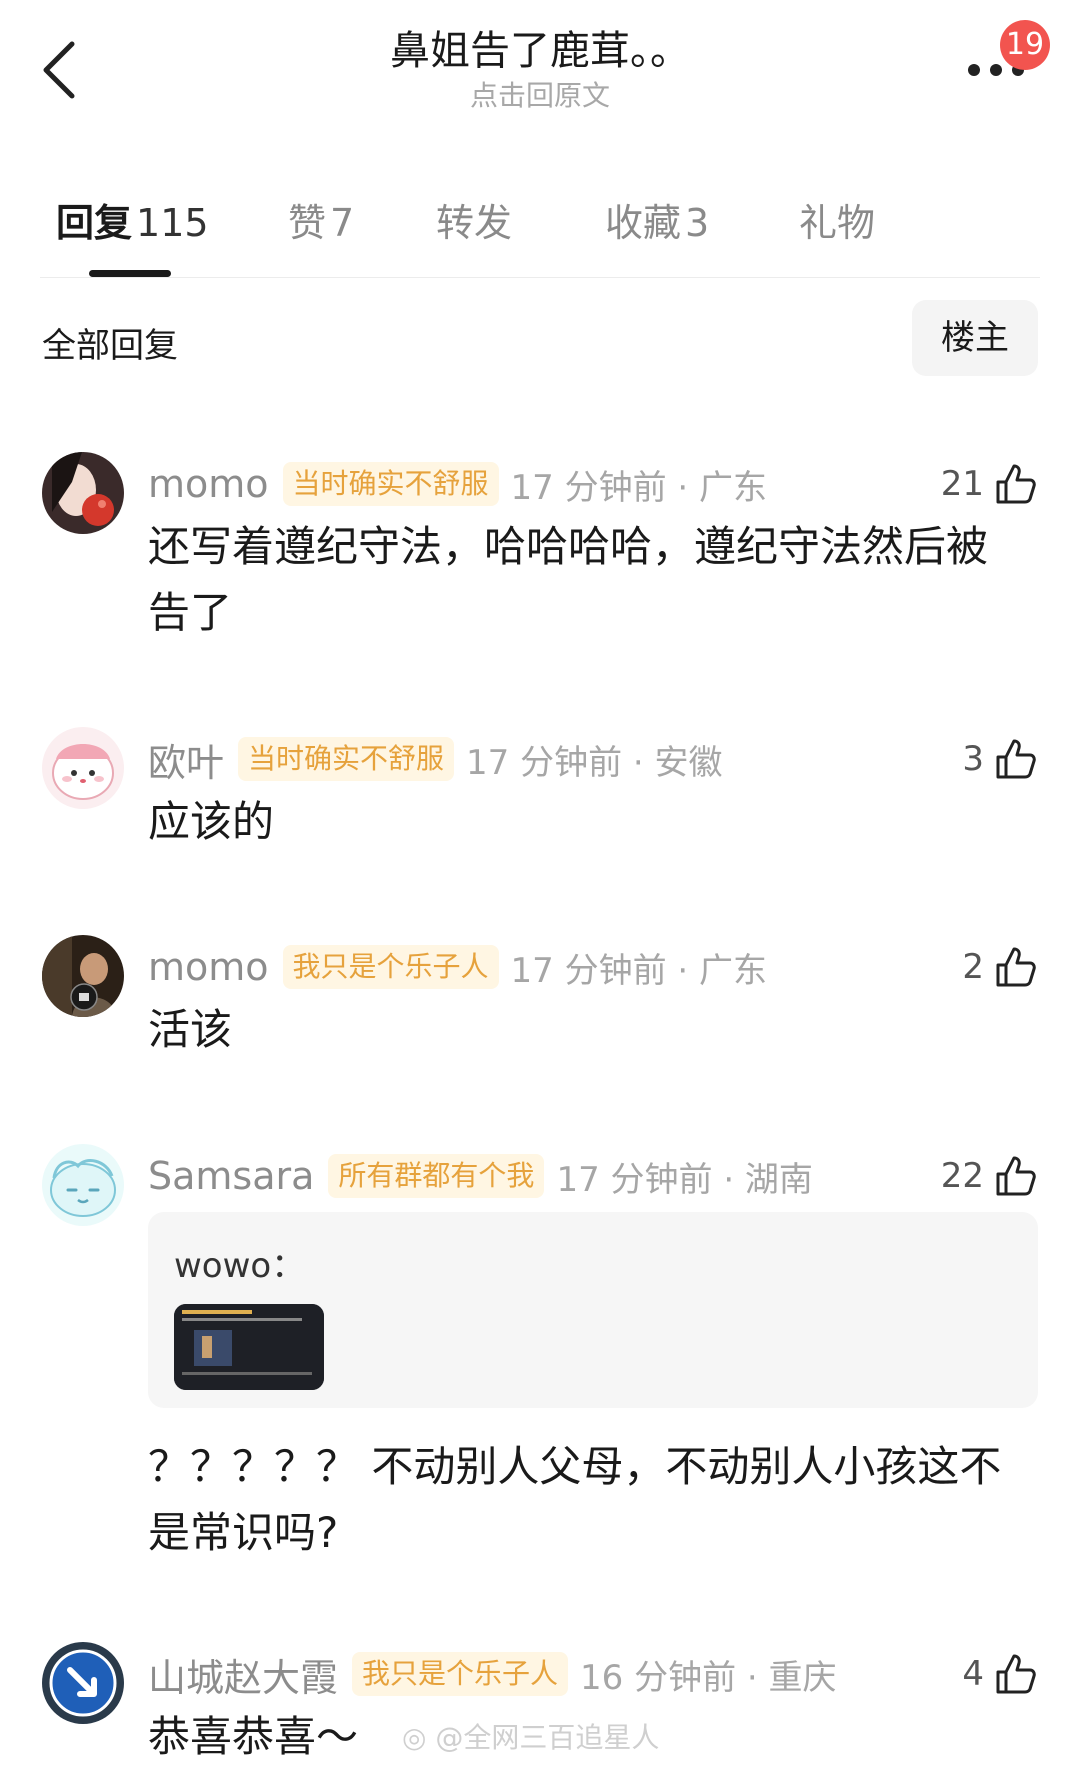  Describe the element at coordinates (973, 1674) in the screenshot. I see `like-count: 4` at that location.